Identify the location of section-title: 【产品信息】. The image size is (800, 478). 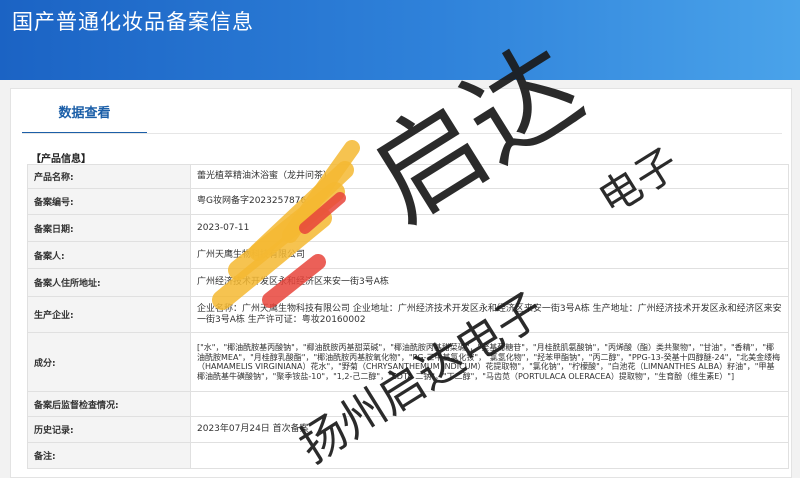
(61, 159).